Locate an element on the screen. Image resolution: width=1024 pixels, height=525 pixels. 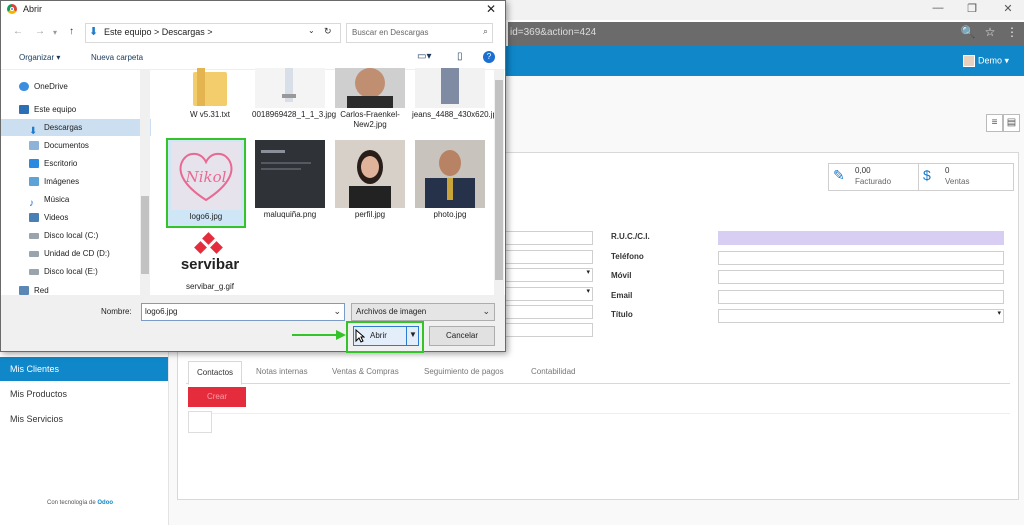
form-view-icon: ▤ is located at coordinates (1011, 123).